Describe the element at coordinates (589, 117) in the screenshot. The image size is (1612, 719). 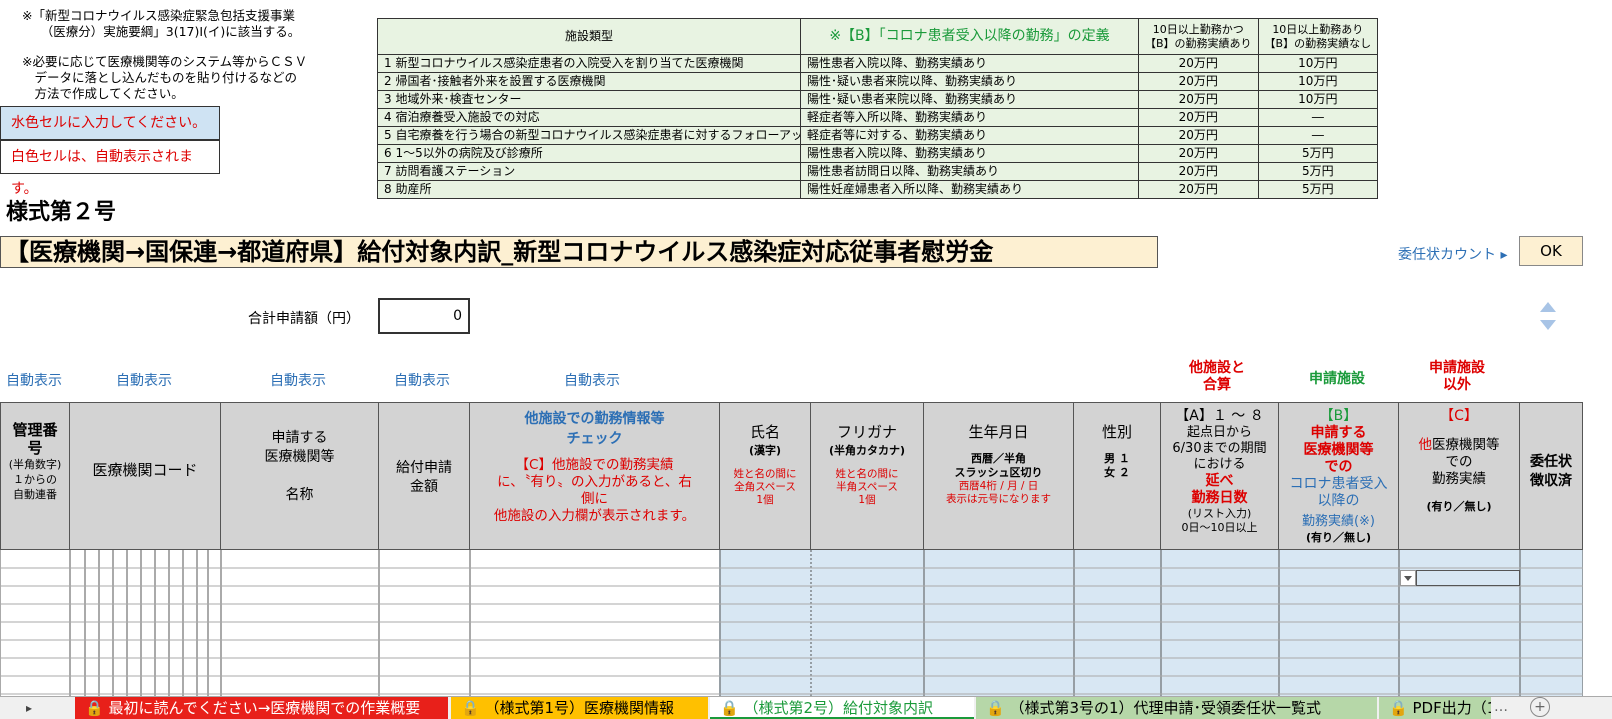
I see `ref-cell: 4 宿泊療養受入施設での対応` at that location.